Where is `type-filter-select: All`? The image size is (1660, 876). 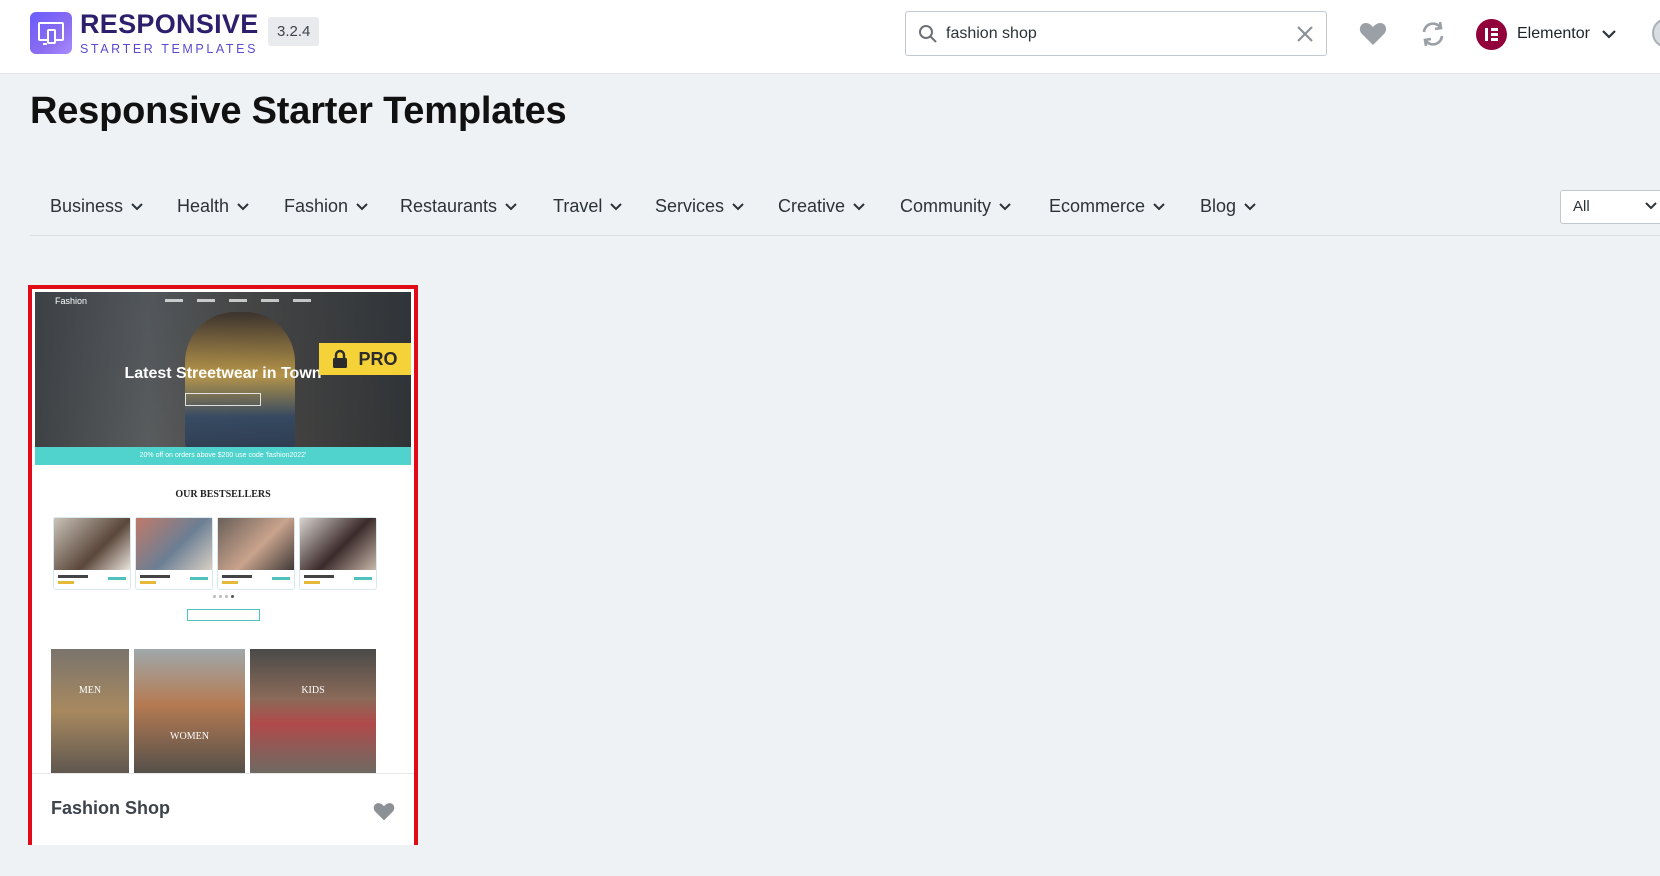
type-filter-select: All is located at coordinates (1610, 207).